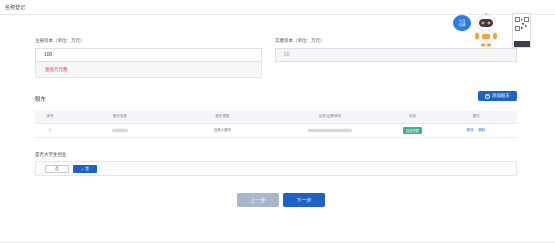 The width and height of the screenshot is (555, 243). I want to click on option-yes-button: ✓ 是, so click(85, 169).